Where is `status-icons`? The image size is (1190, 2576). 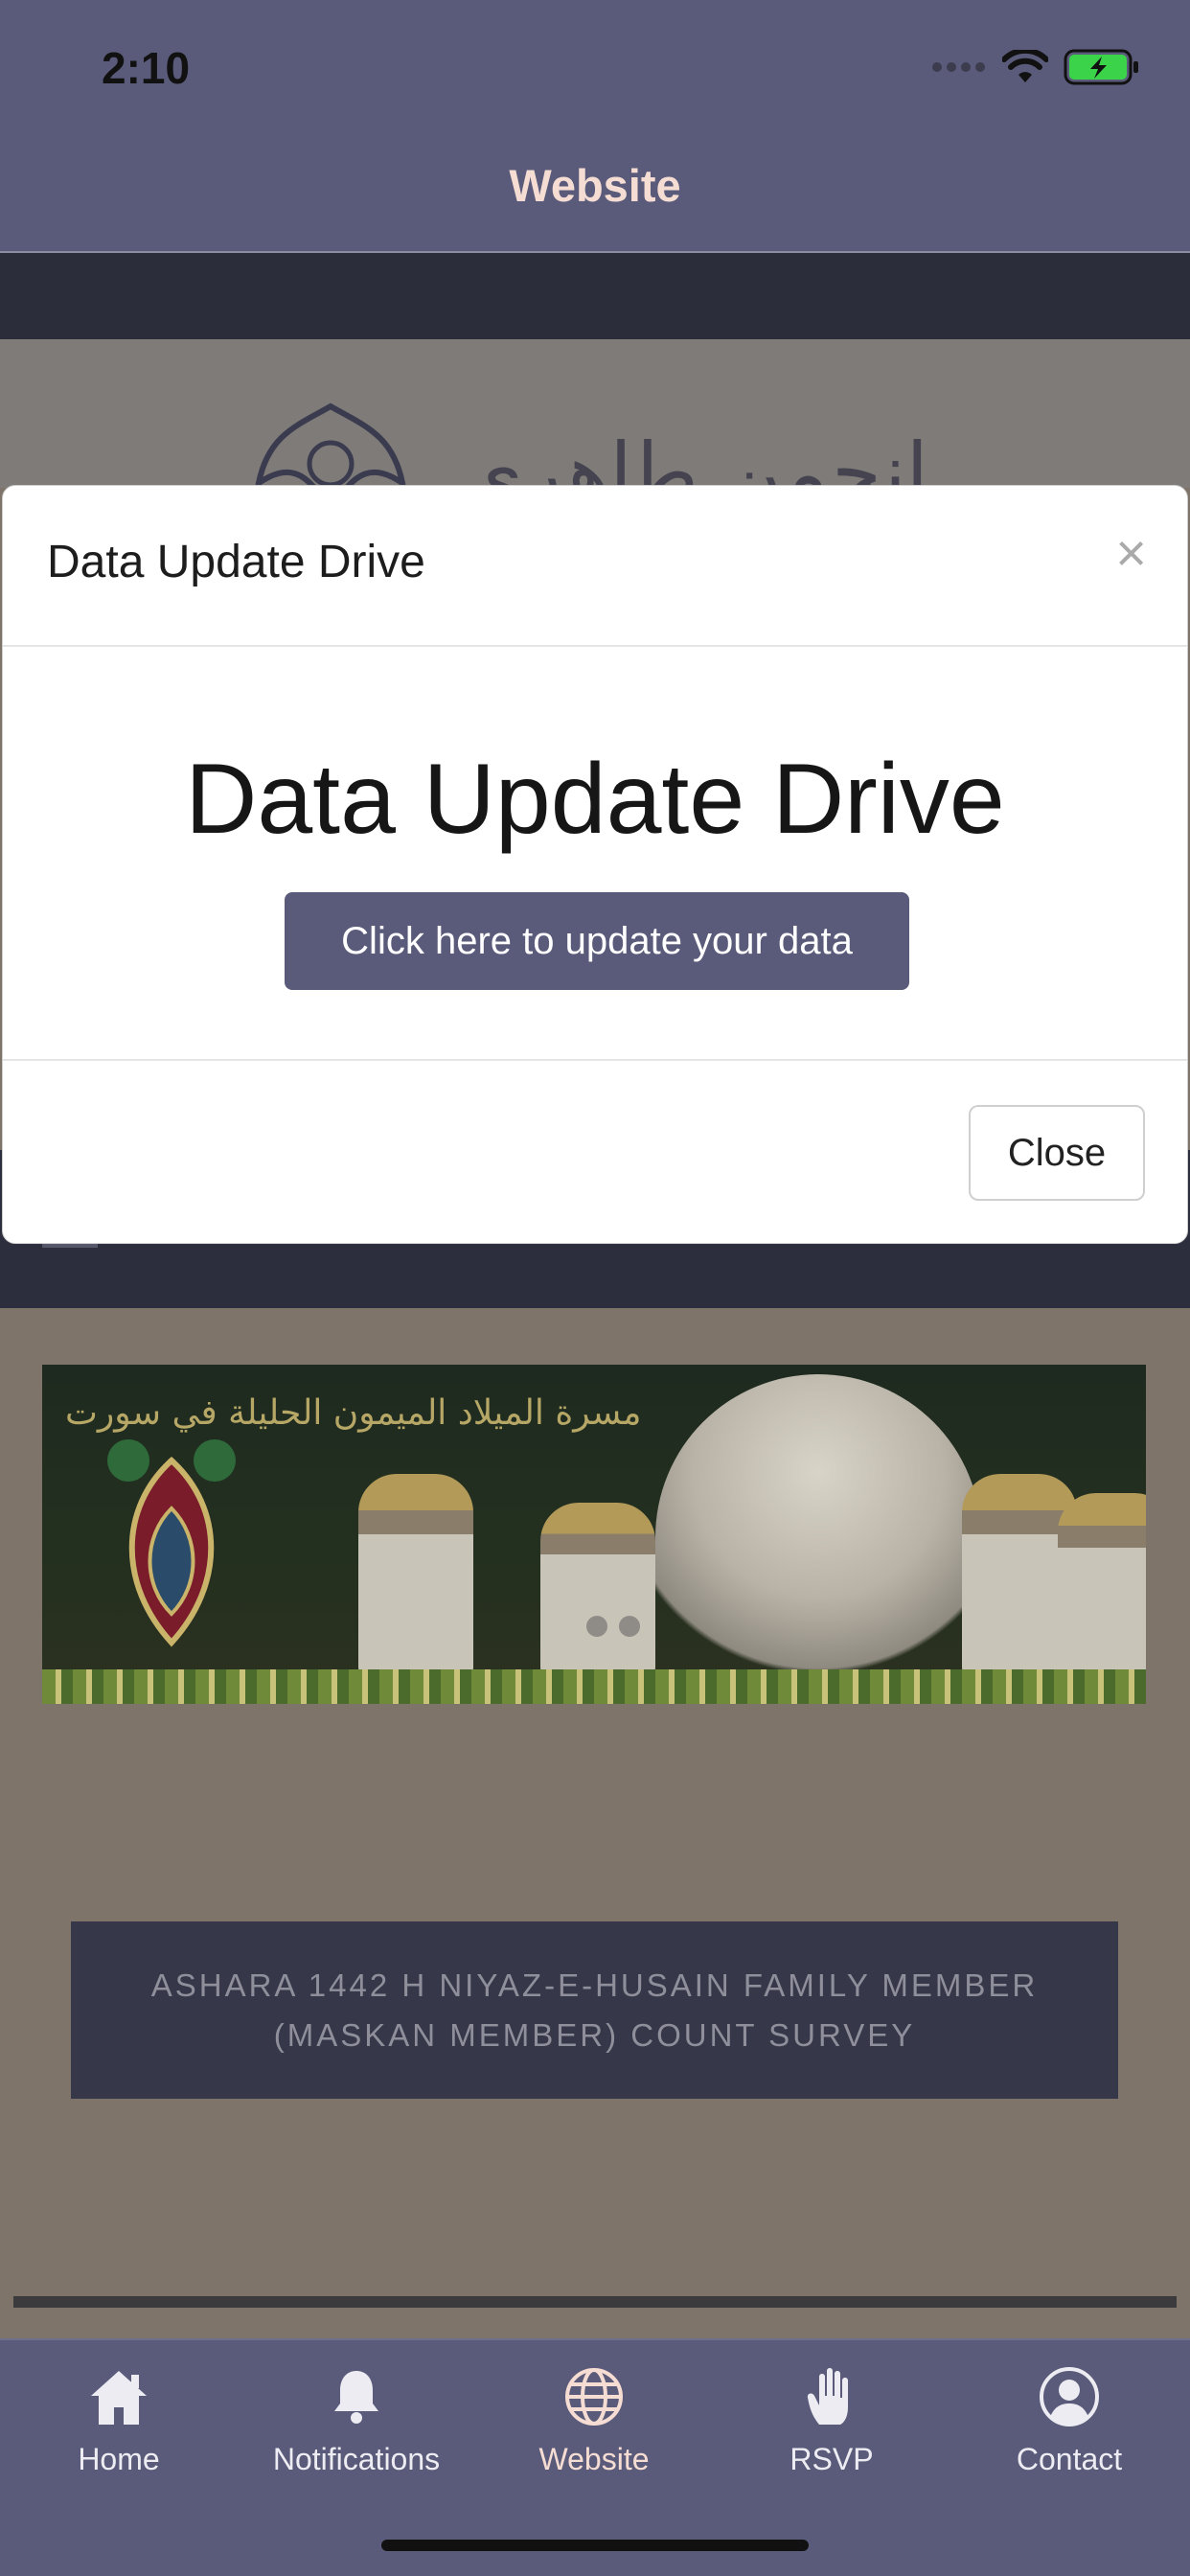 status-icons is located at coordinates (1036, 67).